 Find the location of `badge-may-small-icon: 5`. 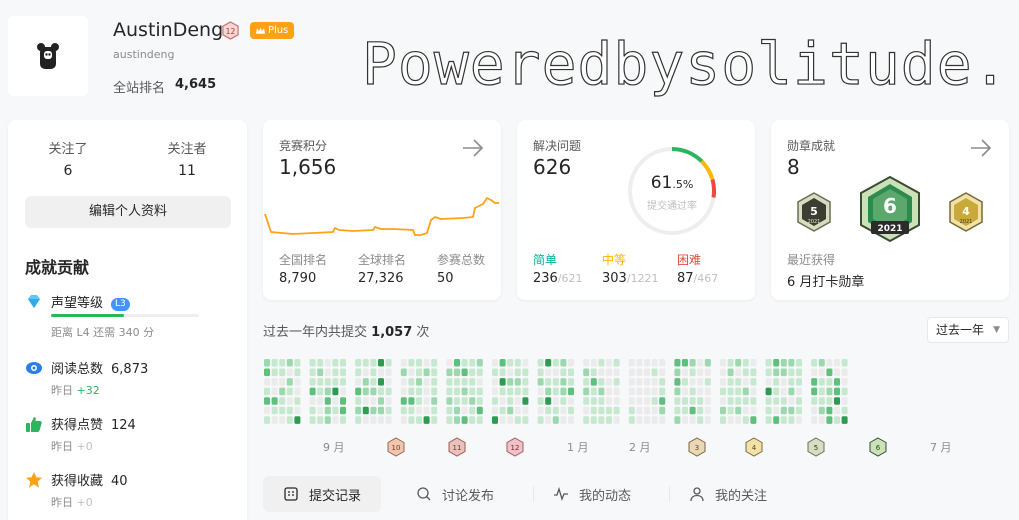

badge-may-small-icon: 5 is located at coordinates (816, 447).